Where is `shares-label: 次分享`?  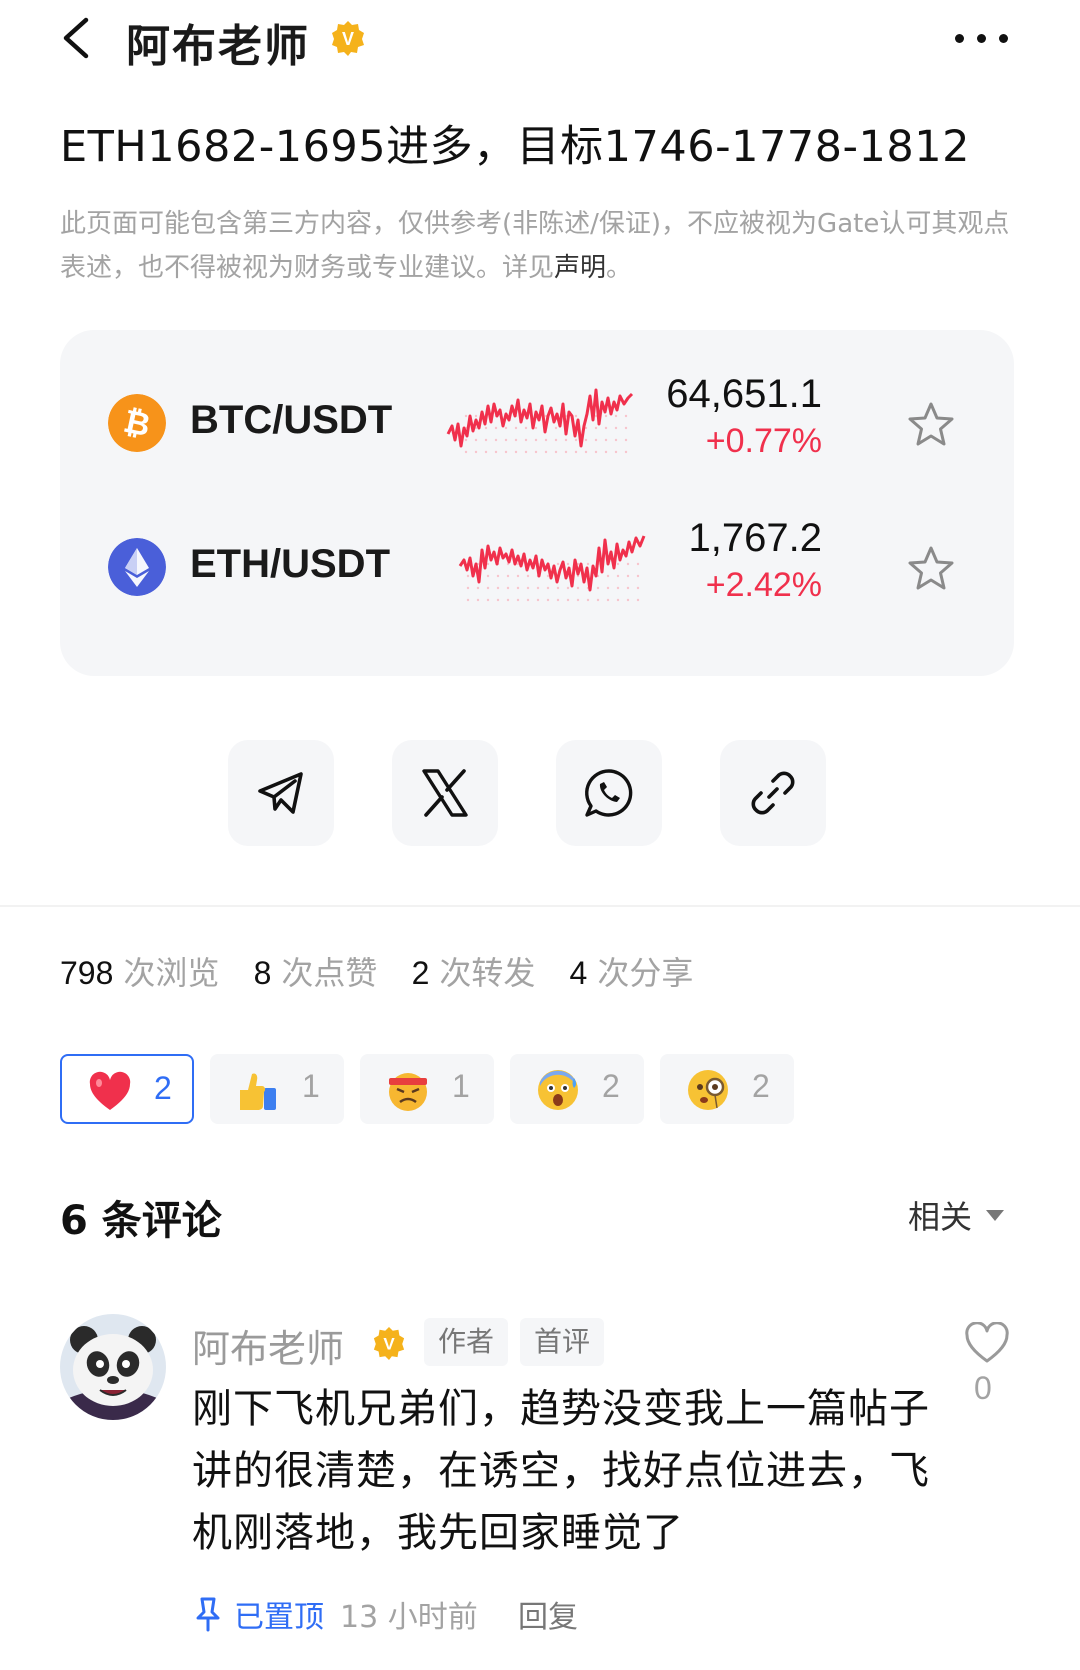 shares-label: 次分享 is located at coordinates (645, 973).